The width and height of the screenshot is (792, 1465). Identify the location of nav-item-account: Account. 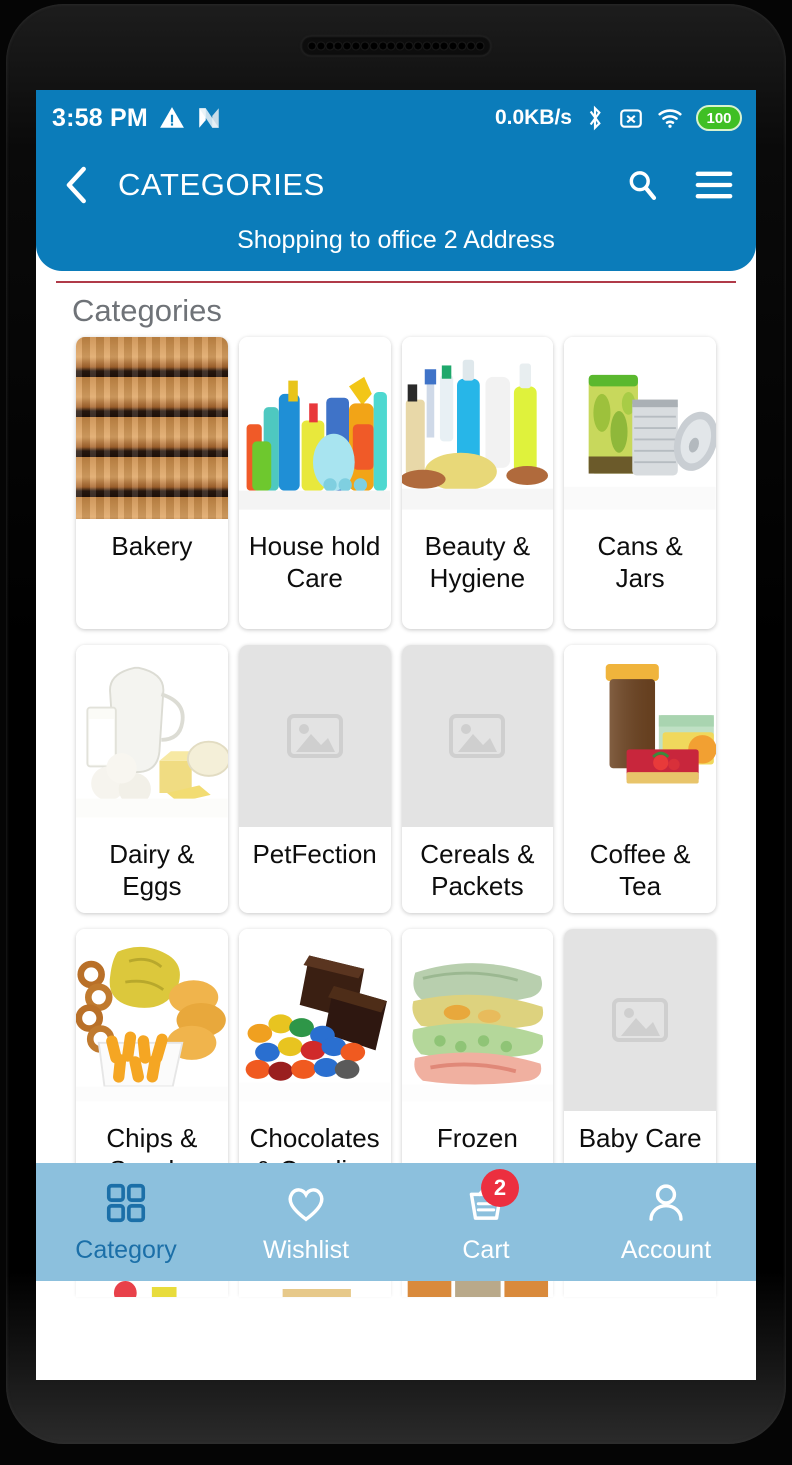
(666, 1222).